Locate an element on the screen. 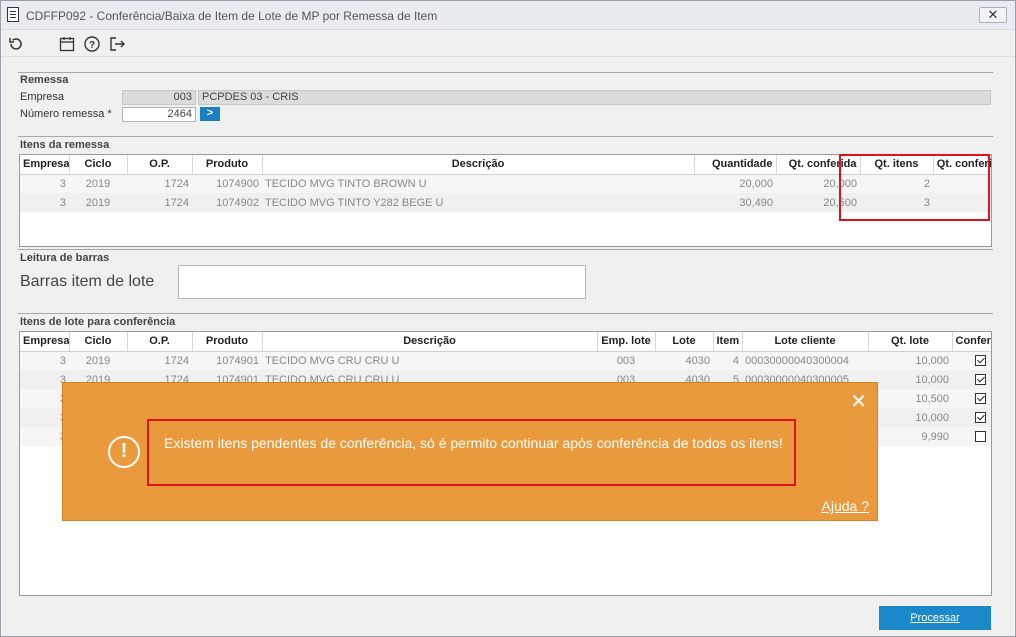 The width and height of the screenshot is (1016, 637). numero-remessa-input: 2464 is located at coordinates (159, 114).